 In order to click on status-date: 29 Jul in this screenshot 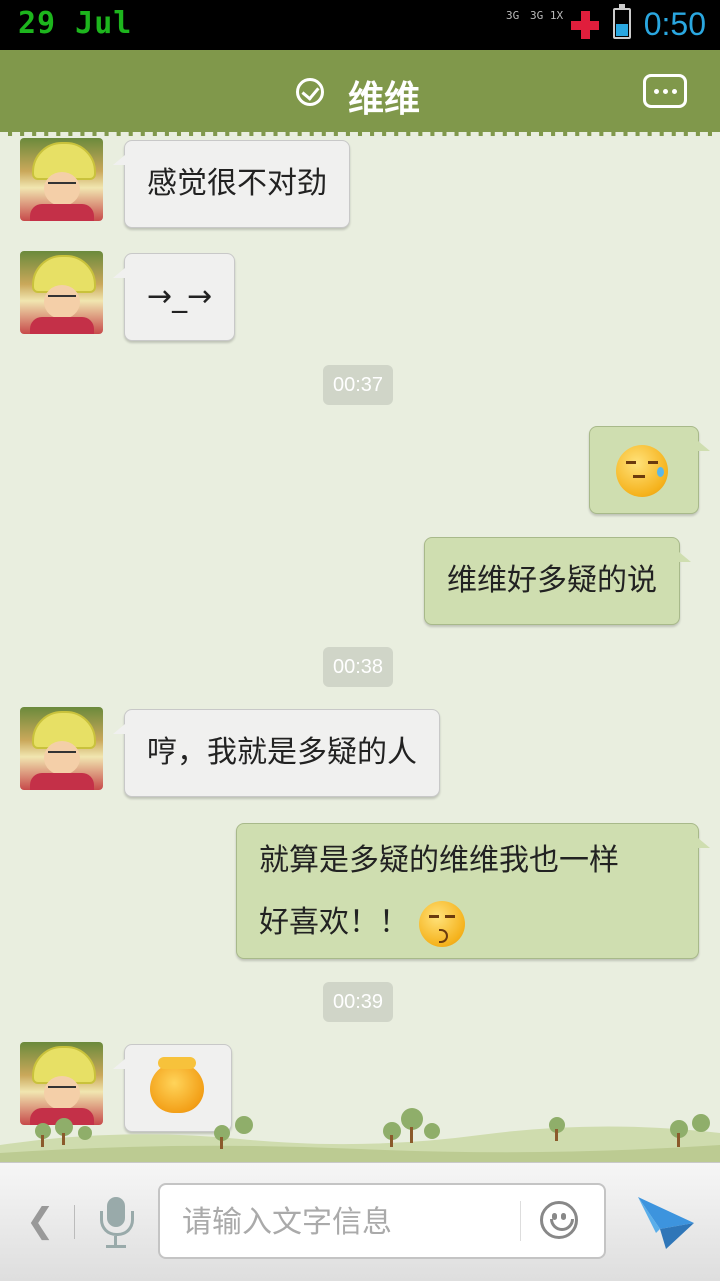, I will do `click(75, 23)`.